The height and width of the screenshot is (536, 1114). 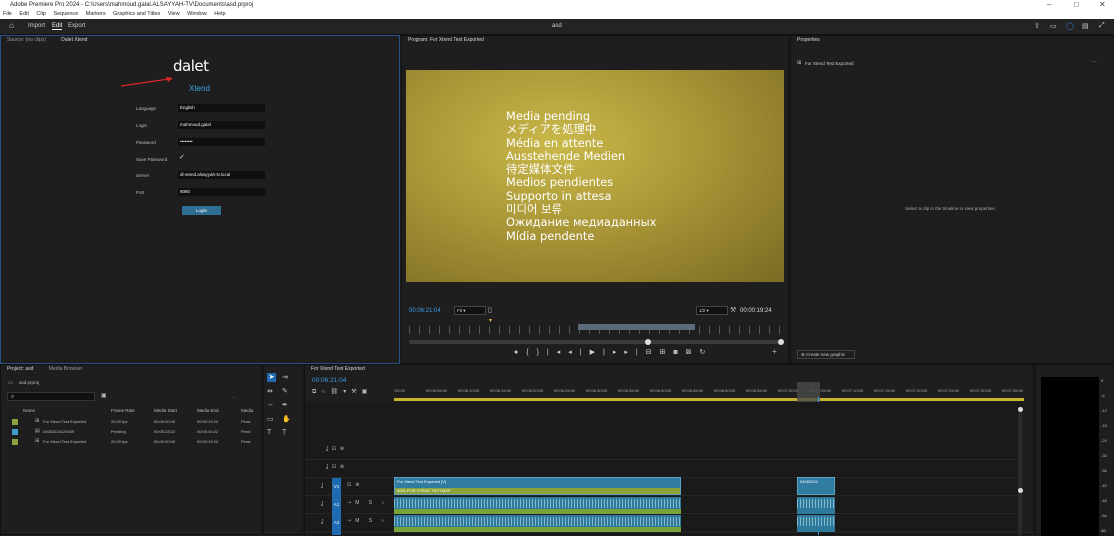 What do you see at coordinates (338, 369) in the screenshot?
I see `timeline-tab-label: For Xtend Test Exported` at bounding box center [338, 369].